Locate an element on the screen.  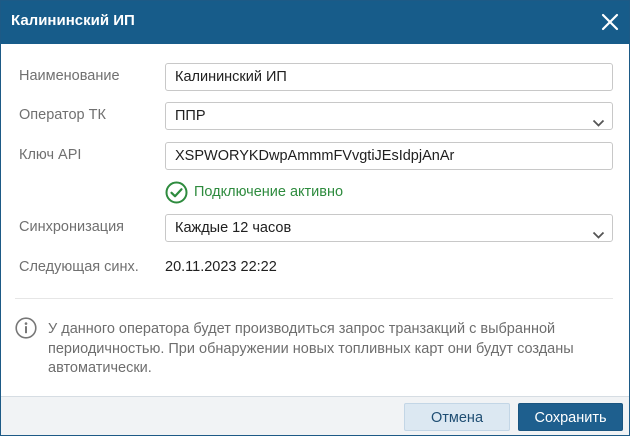
sync-label: Синхронизация is located at coordinates (72, 227).